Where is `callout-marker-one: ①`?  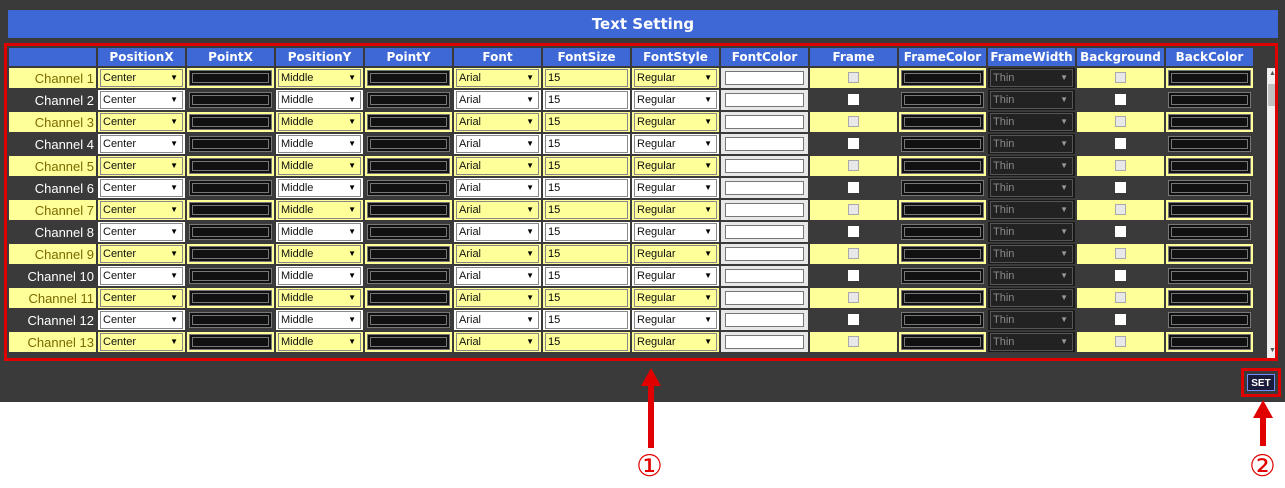 callout-marker-one: ① is located at coordinates (649, 466).